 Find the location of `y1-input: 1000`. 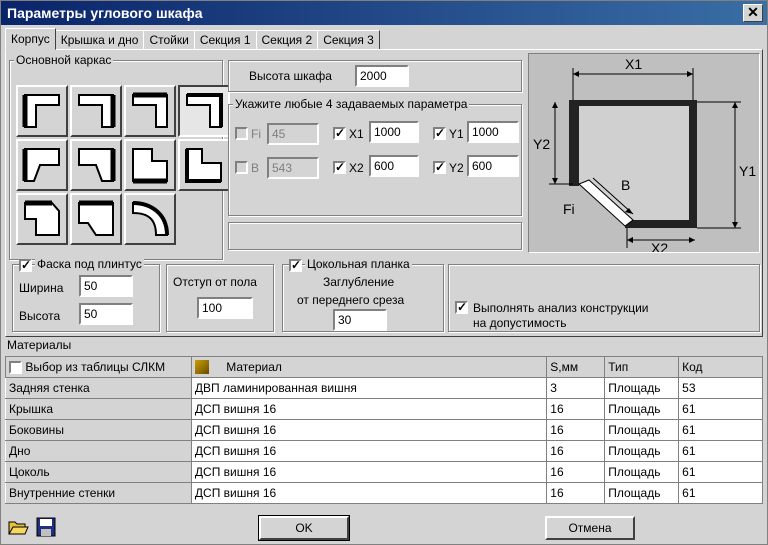

y1-input: 1000 is located at coordinates (493, 132).